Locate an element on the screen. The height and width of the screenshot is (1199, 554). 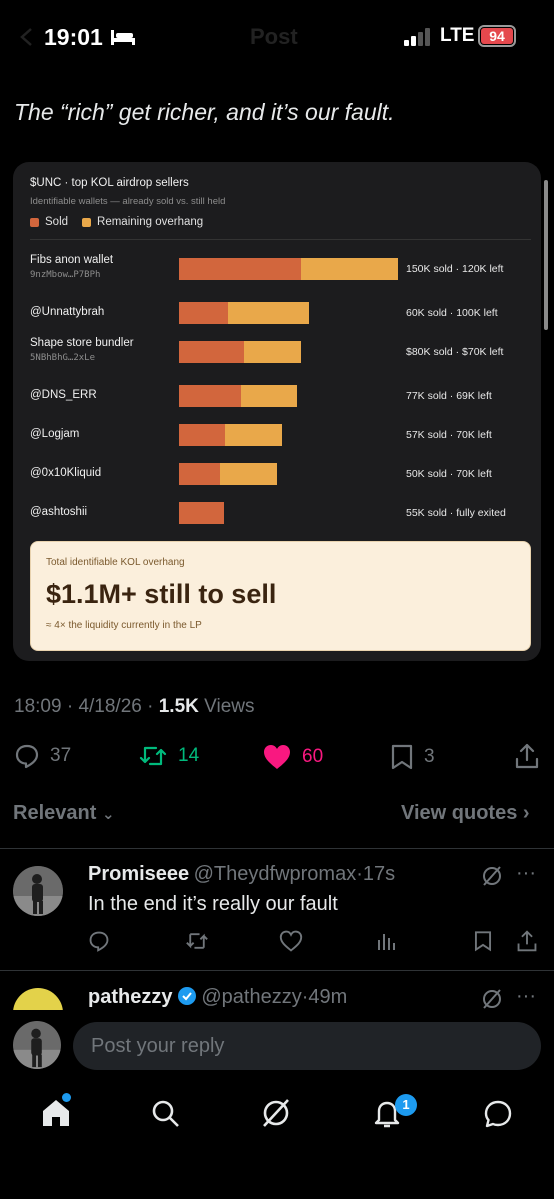
reply-author-handle: @Theydfwpromax is located at coordinates (275, 874).